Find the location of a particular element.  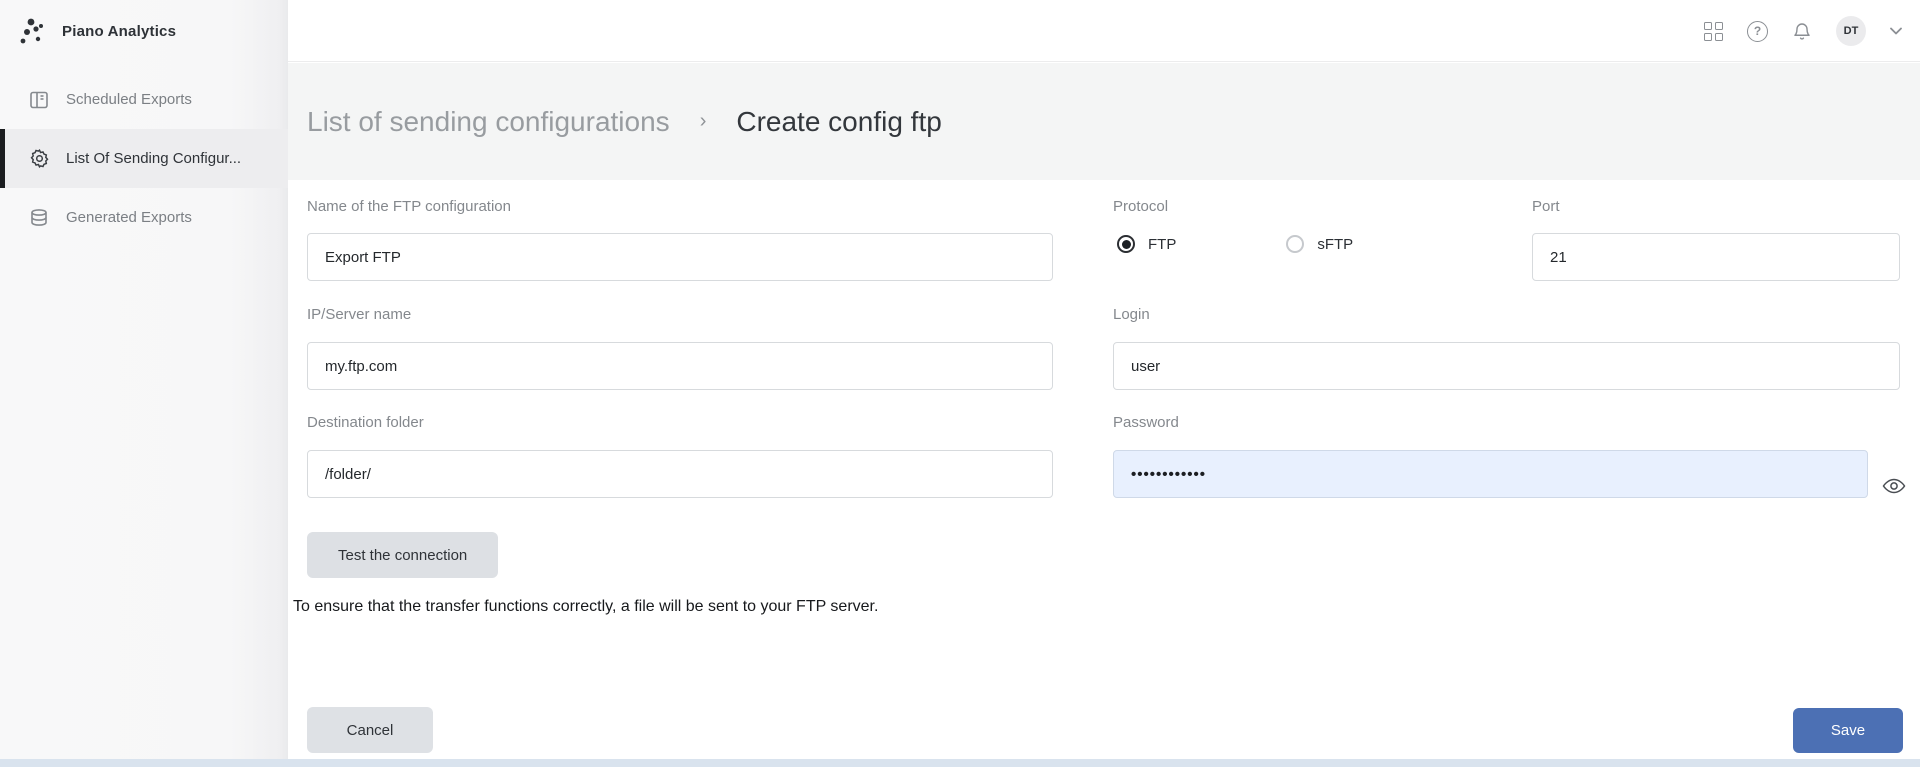

destination-field-label: Destination folder is located at coordinates (365, 422).